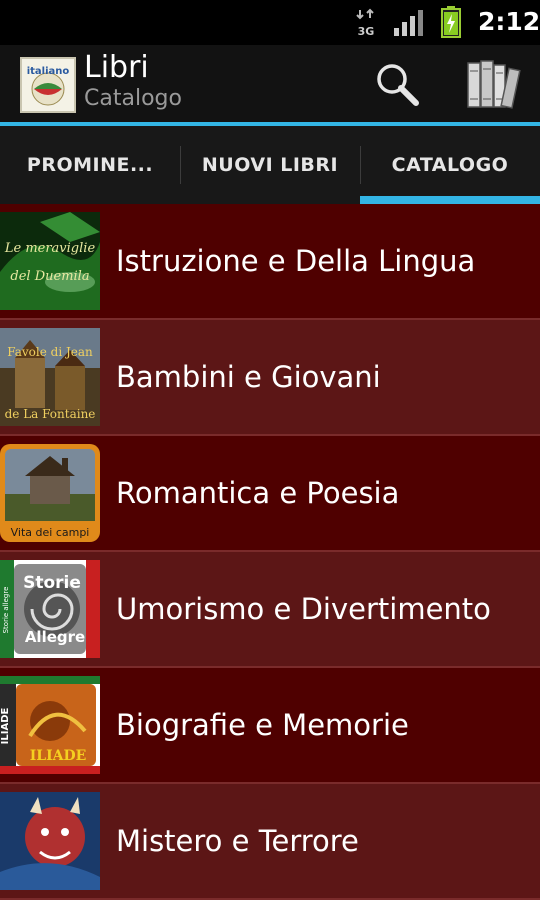 The width and height of the screenshot is (540, 900). I want to click on svg-text: Storie, so click(52, 583).